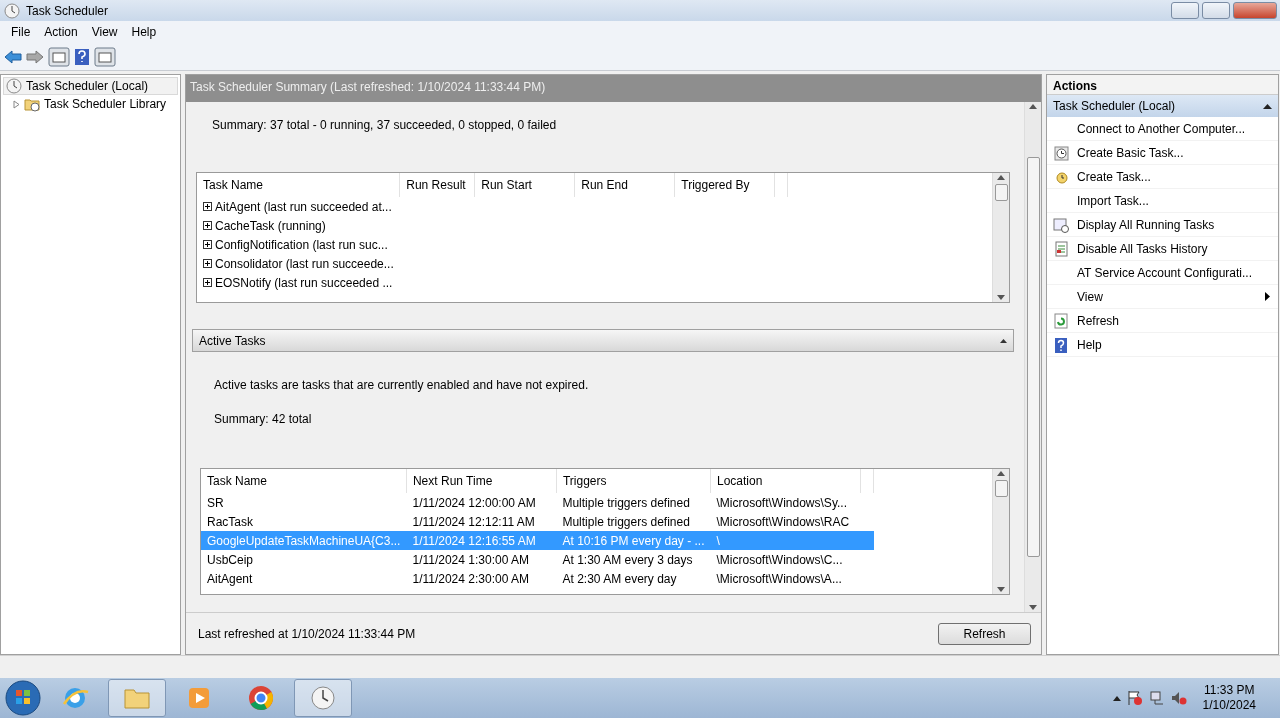  I want to click on column-header: Location, so click(785, 481).